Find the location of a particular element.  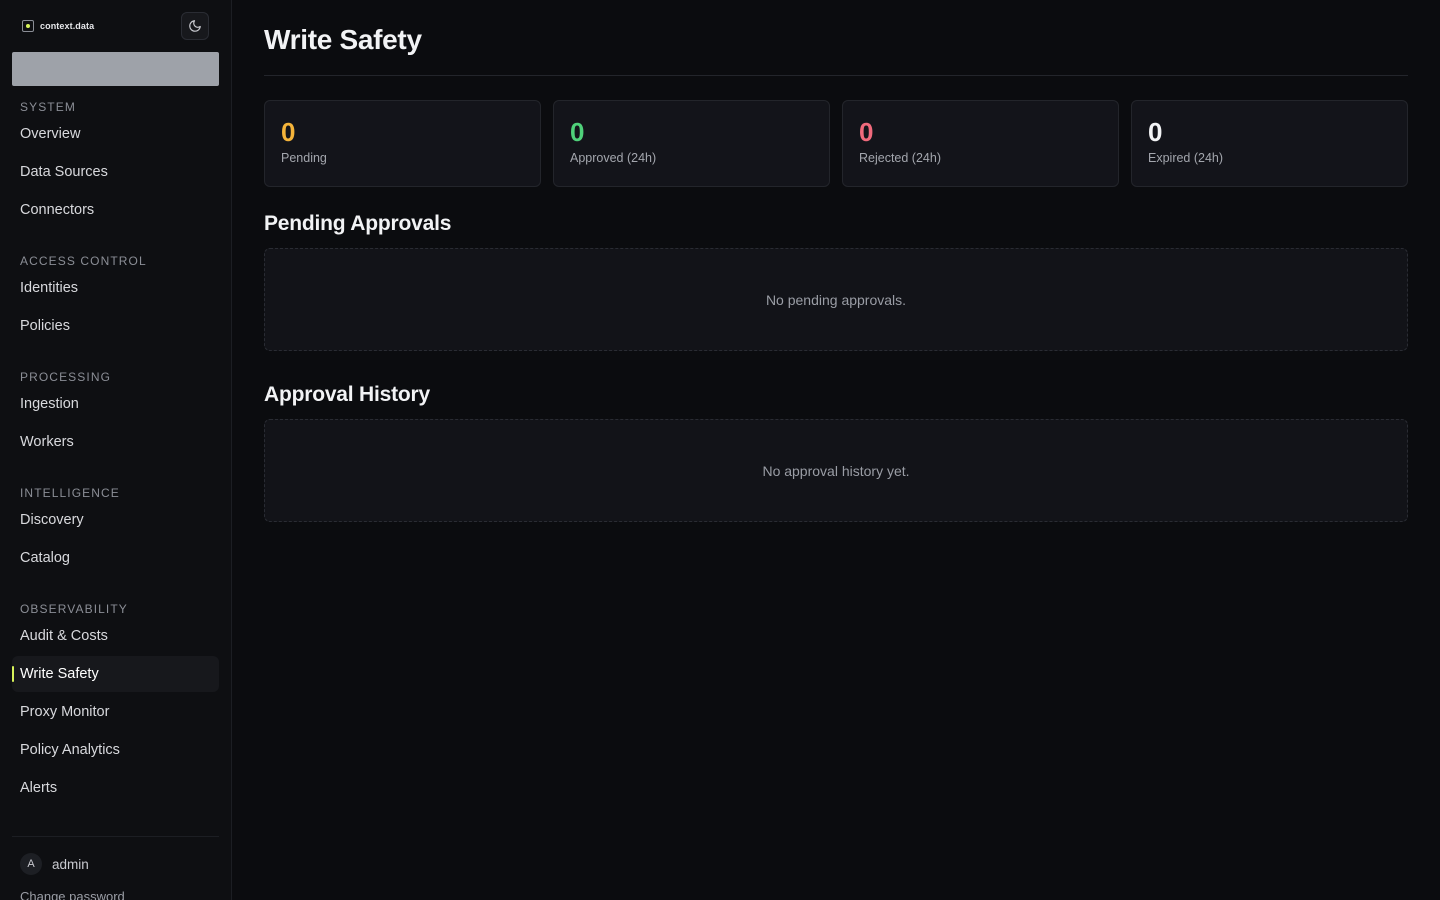

moon-icon is located at coordinates (195, 26).